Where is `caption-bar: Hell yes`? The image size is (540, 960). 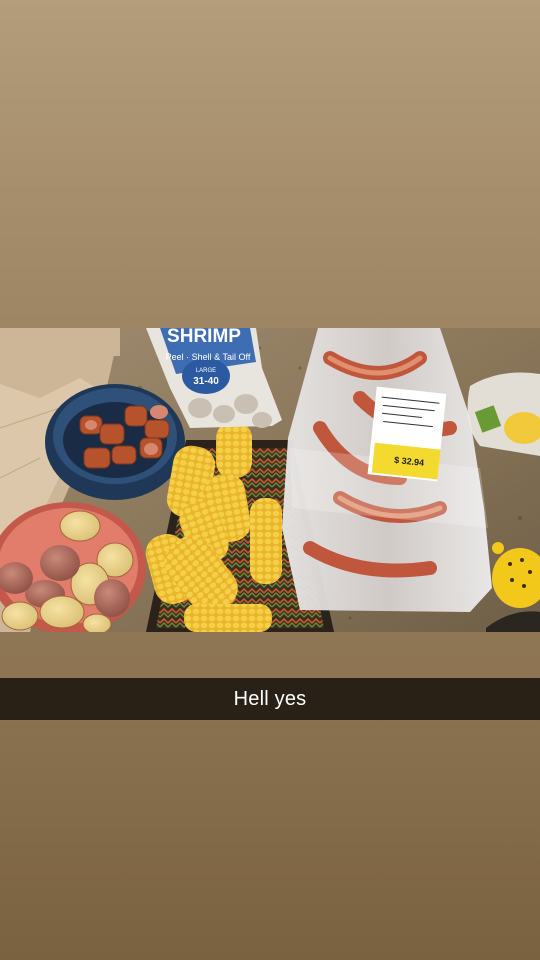
caption-bar: Hell yes is located at coordinates (270, 699).